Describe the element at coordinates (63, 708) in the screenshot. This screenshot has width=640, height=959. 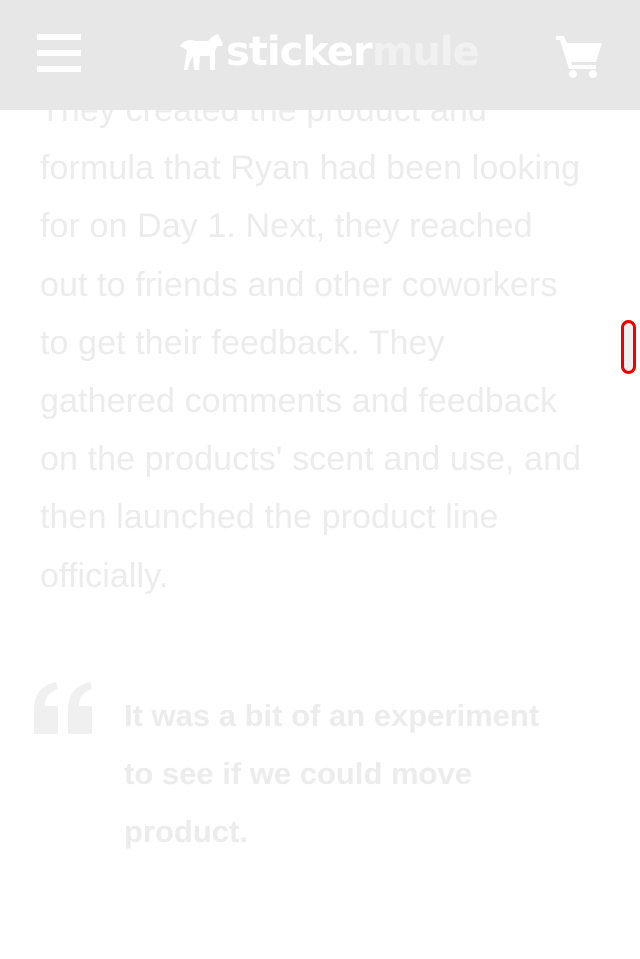
I see `quote-mark-icon` at that location.